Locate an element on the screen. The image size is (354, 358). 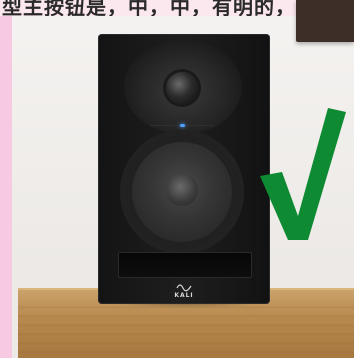
partial-caption-text: 型主按钮是，中，中，有明的，有明 is located at coordinates (170, 8).